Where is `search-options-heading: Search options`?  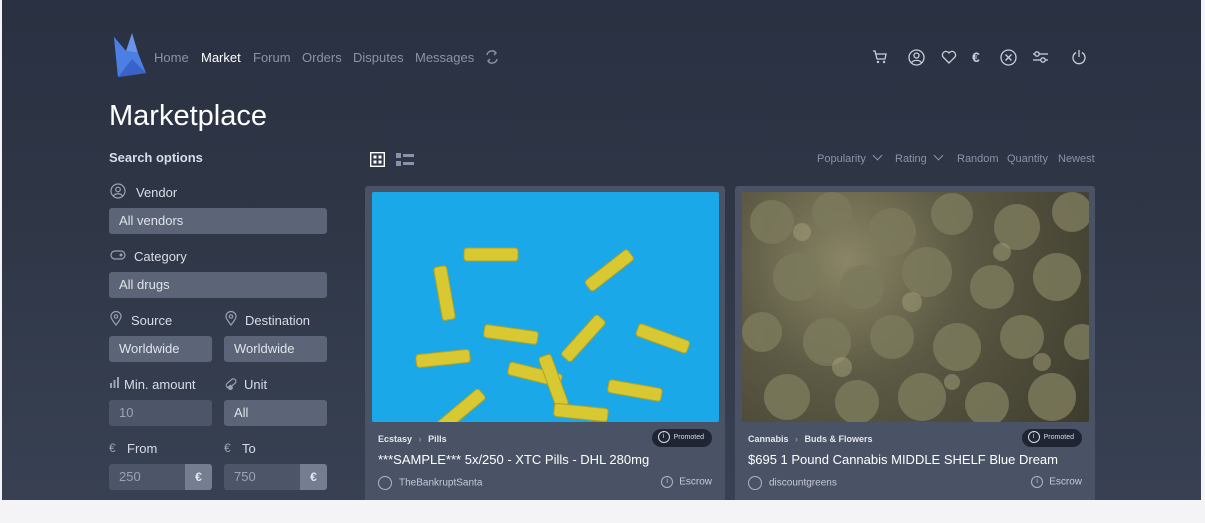
search-options-heading: Search options is located at coordinates (156, 157).